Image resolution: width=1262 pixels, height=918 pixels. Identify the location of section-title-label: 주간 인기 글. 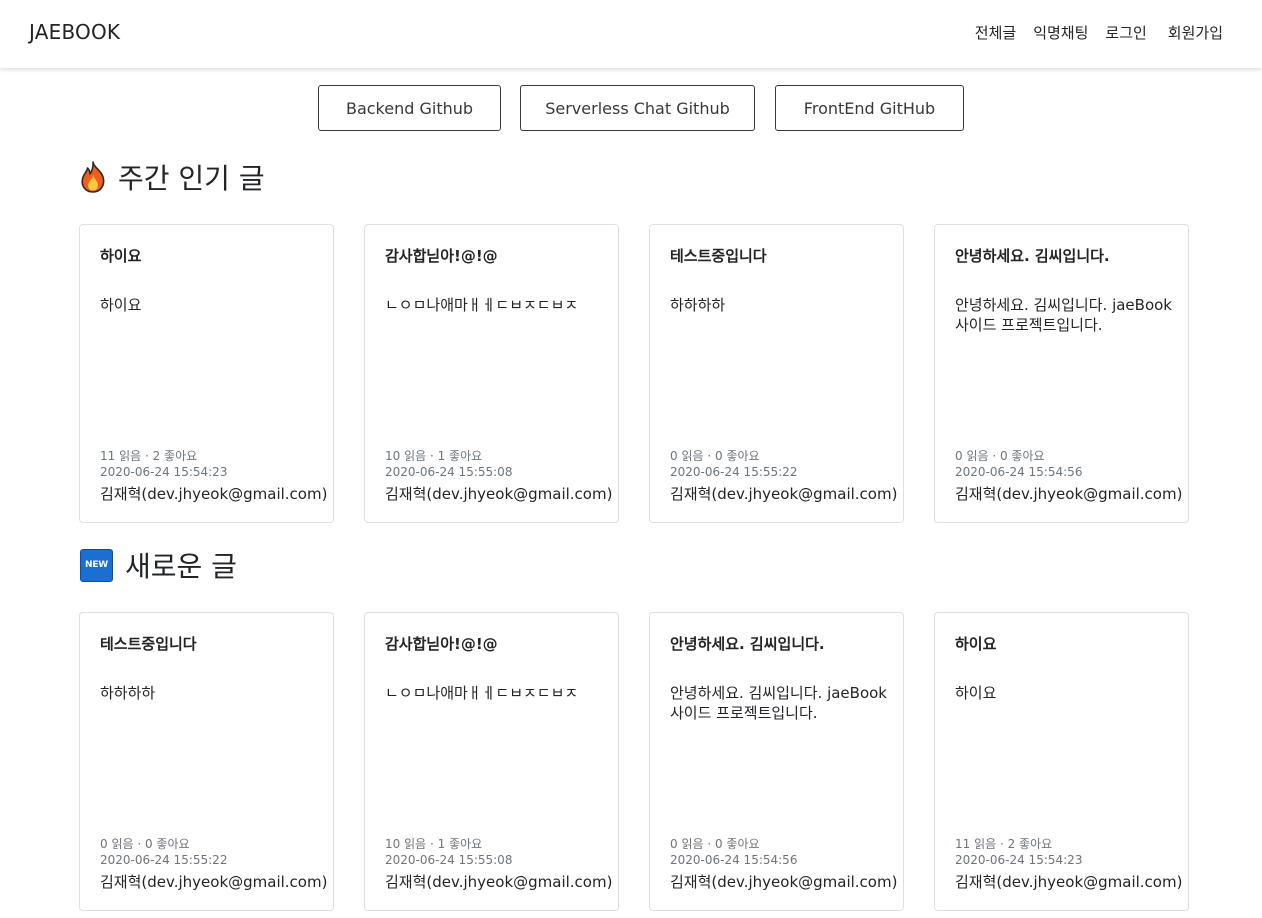
(191, 178).